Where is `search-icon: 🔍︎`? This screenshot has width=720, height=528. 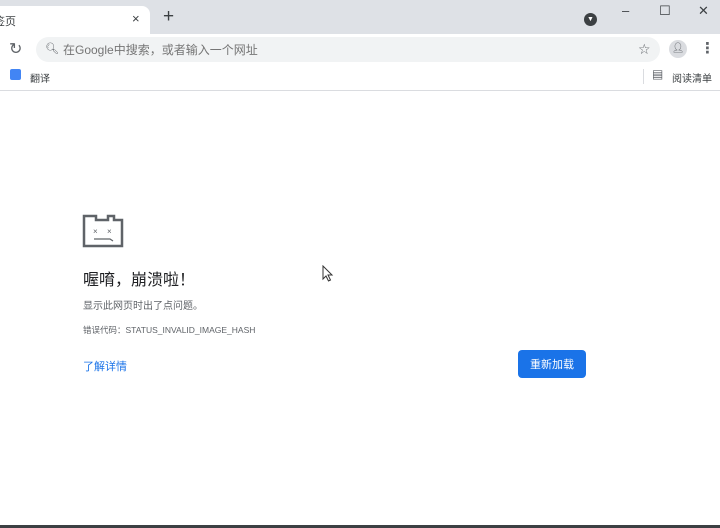
search-icon: 🔍︎ is located at coordinates (52, 49).